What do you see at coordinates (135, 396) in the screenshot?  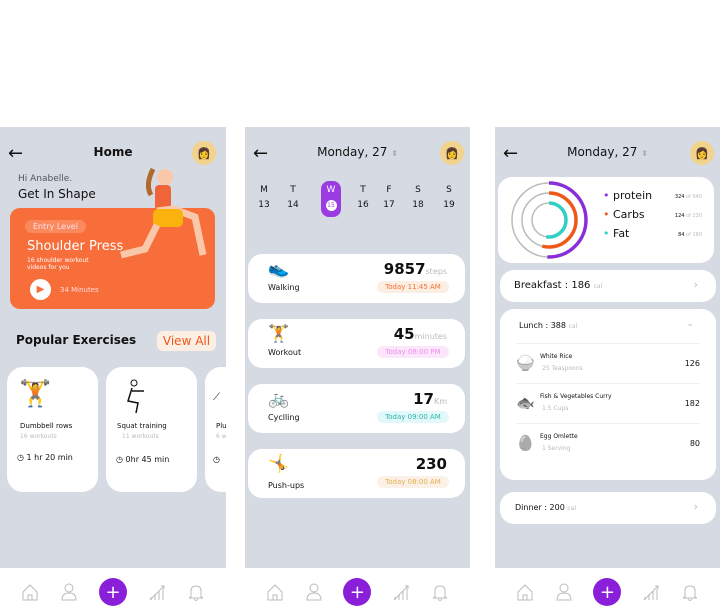 I see `squat-icon` at bounding box center [135, 396].